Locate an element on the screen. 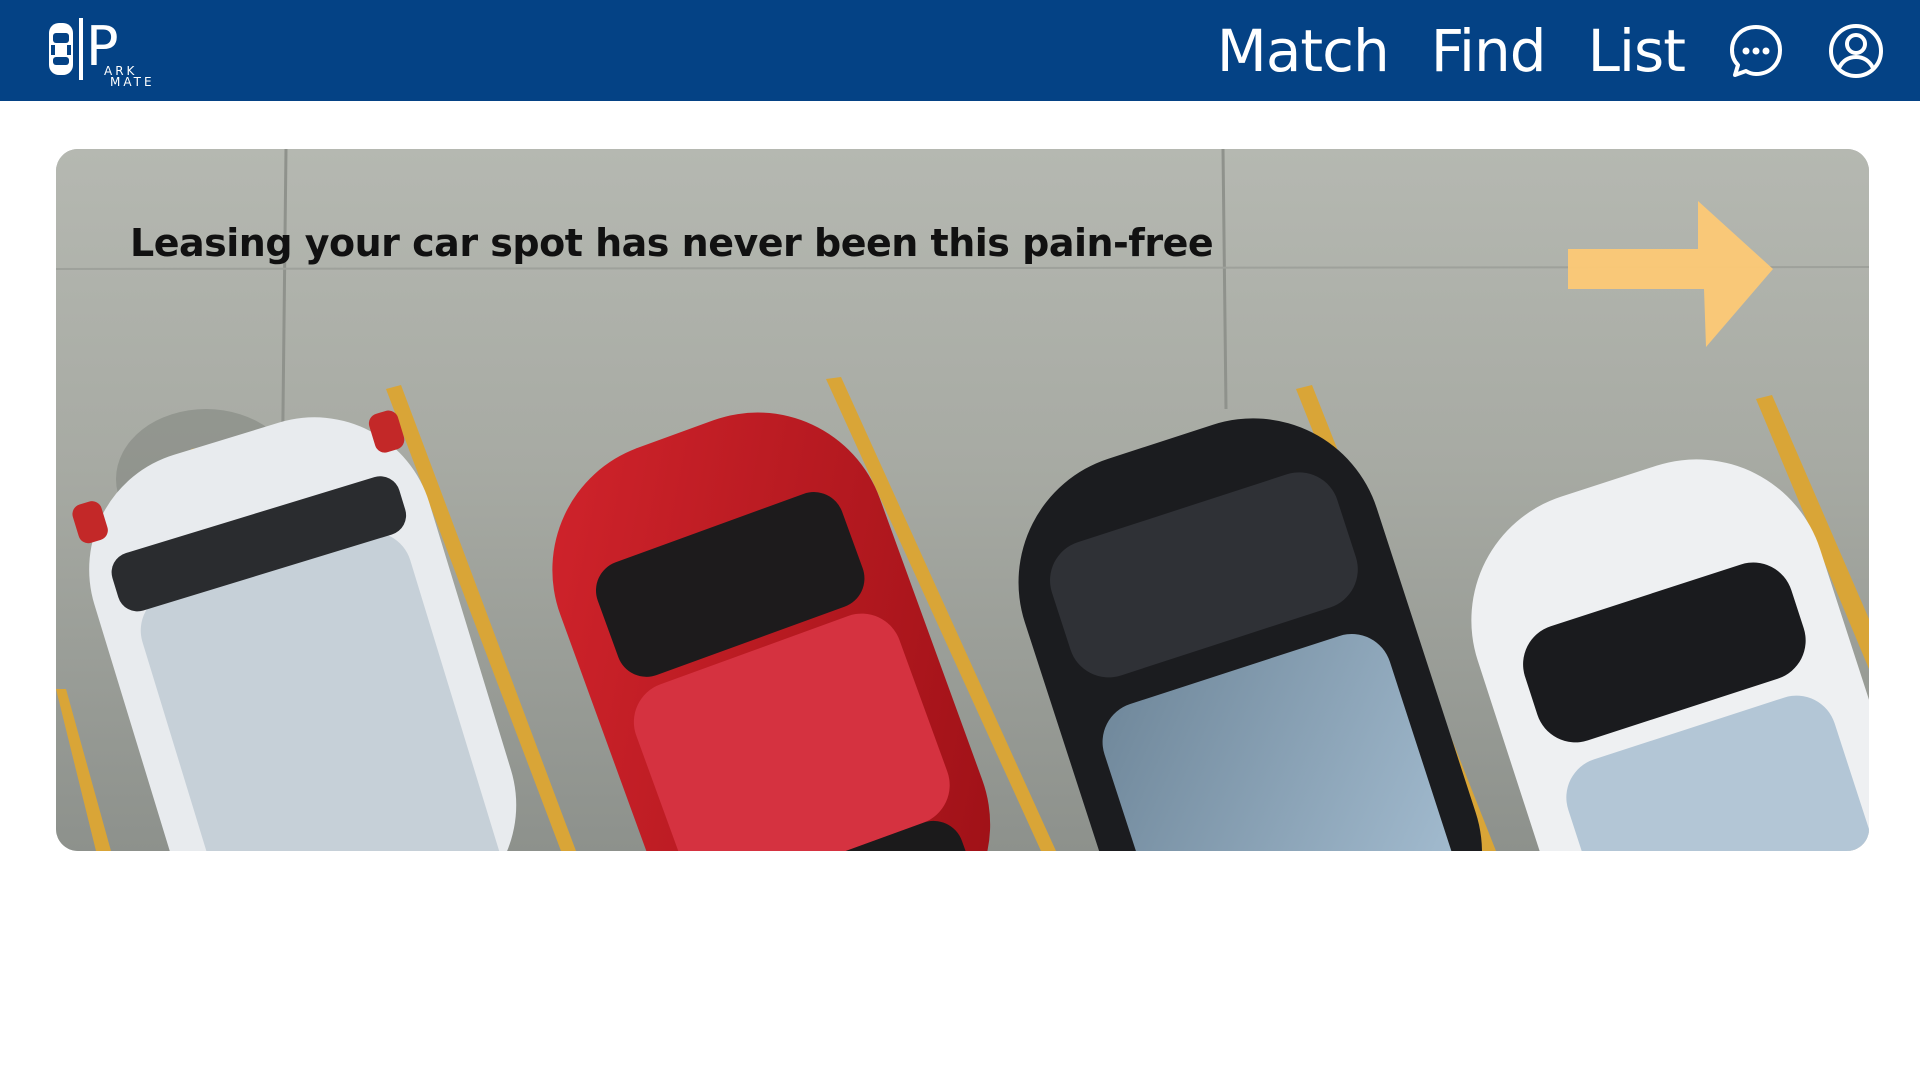 This screenshot has height=1080, width=1920. nav-find-link: Find is located at coordinates (1489, 51).